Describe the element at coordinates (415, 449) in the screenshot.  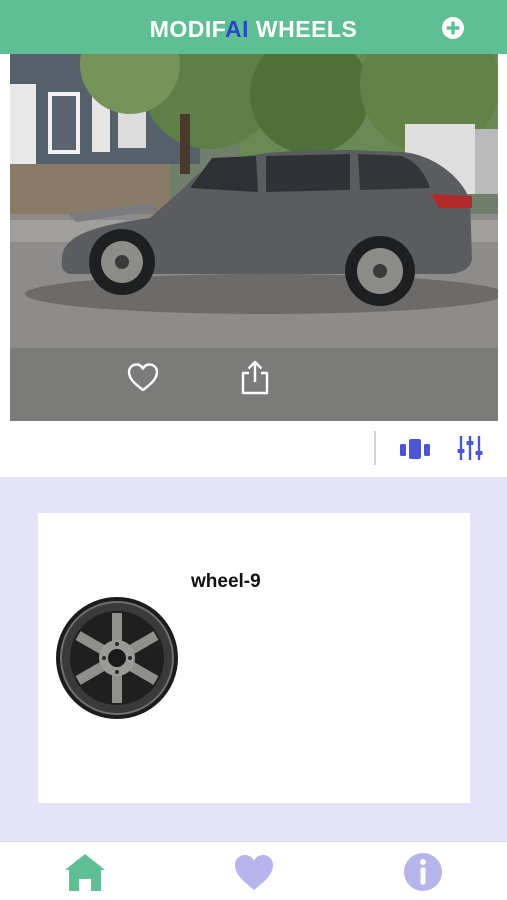
I see `compare-icon` at that location.